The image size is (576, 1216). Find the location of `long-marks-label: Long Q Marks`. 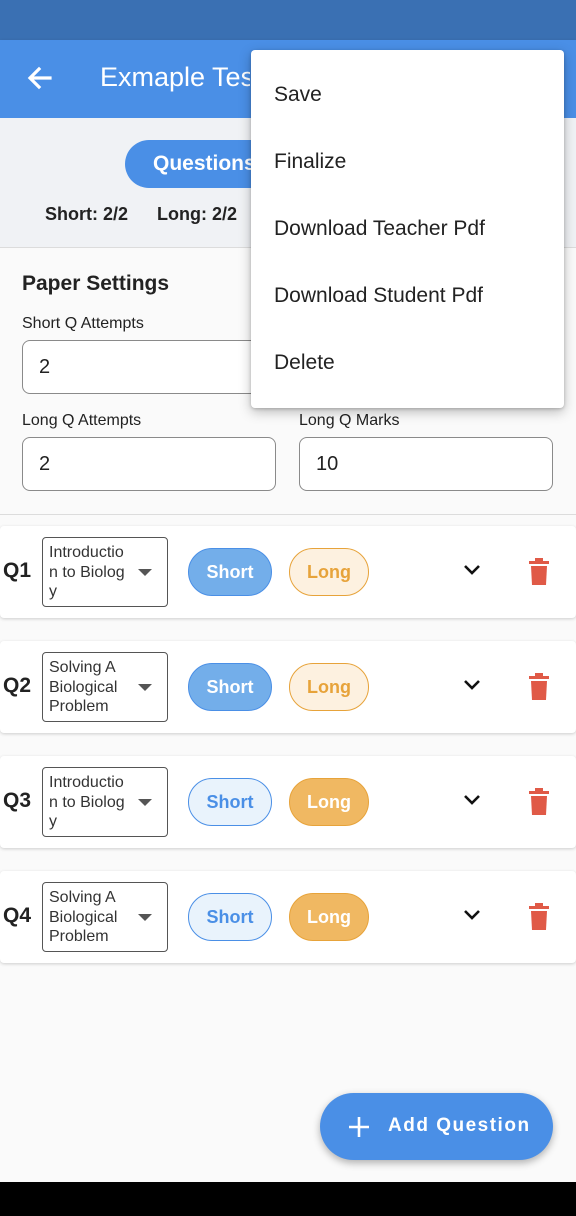

long-marks-label: Long Q Marks is located at coordinates (349, 420).